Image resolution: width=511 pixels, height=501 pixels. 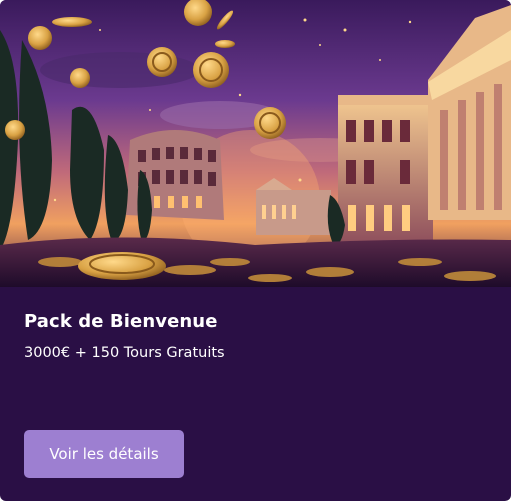 What do you see at coordinates (124, 353) in the screenshot?
I see `offer-subtitle: 3000€ + 150 Tours Gratuits` at bounding box center [124, 353].